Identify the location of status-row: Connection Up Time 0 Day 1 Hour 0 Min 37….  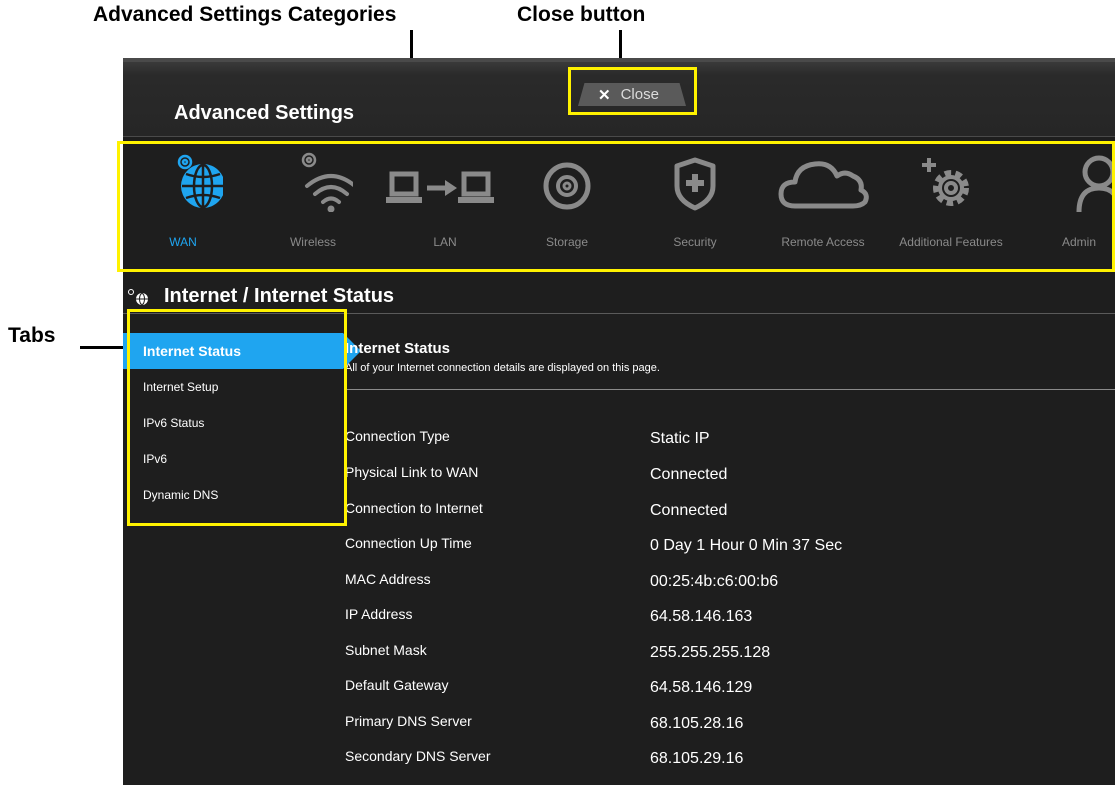
(730, 546).